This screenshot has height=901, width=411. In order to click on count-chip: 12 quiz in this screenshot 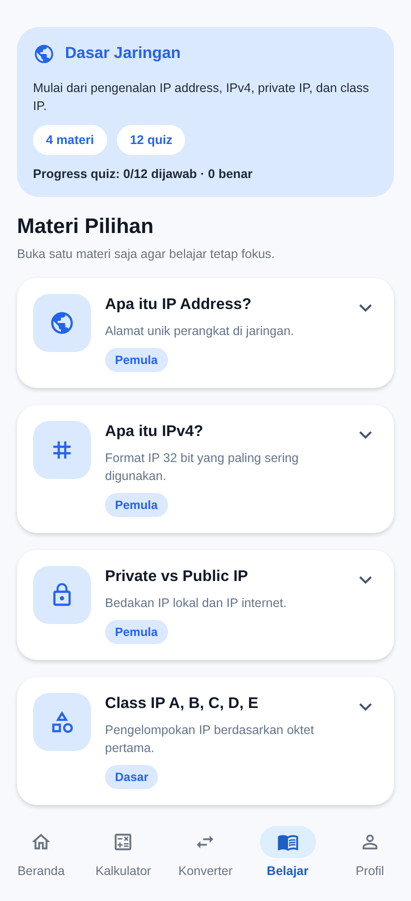, I will do `click(151, 140)`.